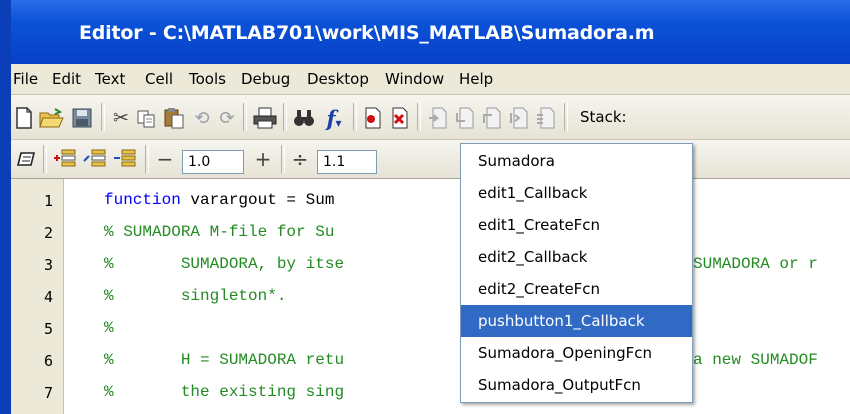 The height and width of the screenshot is (414, 850). I want to click on cut-icon: ✂, so click(121, 118).